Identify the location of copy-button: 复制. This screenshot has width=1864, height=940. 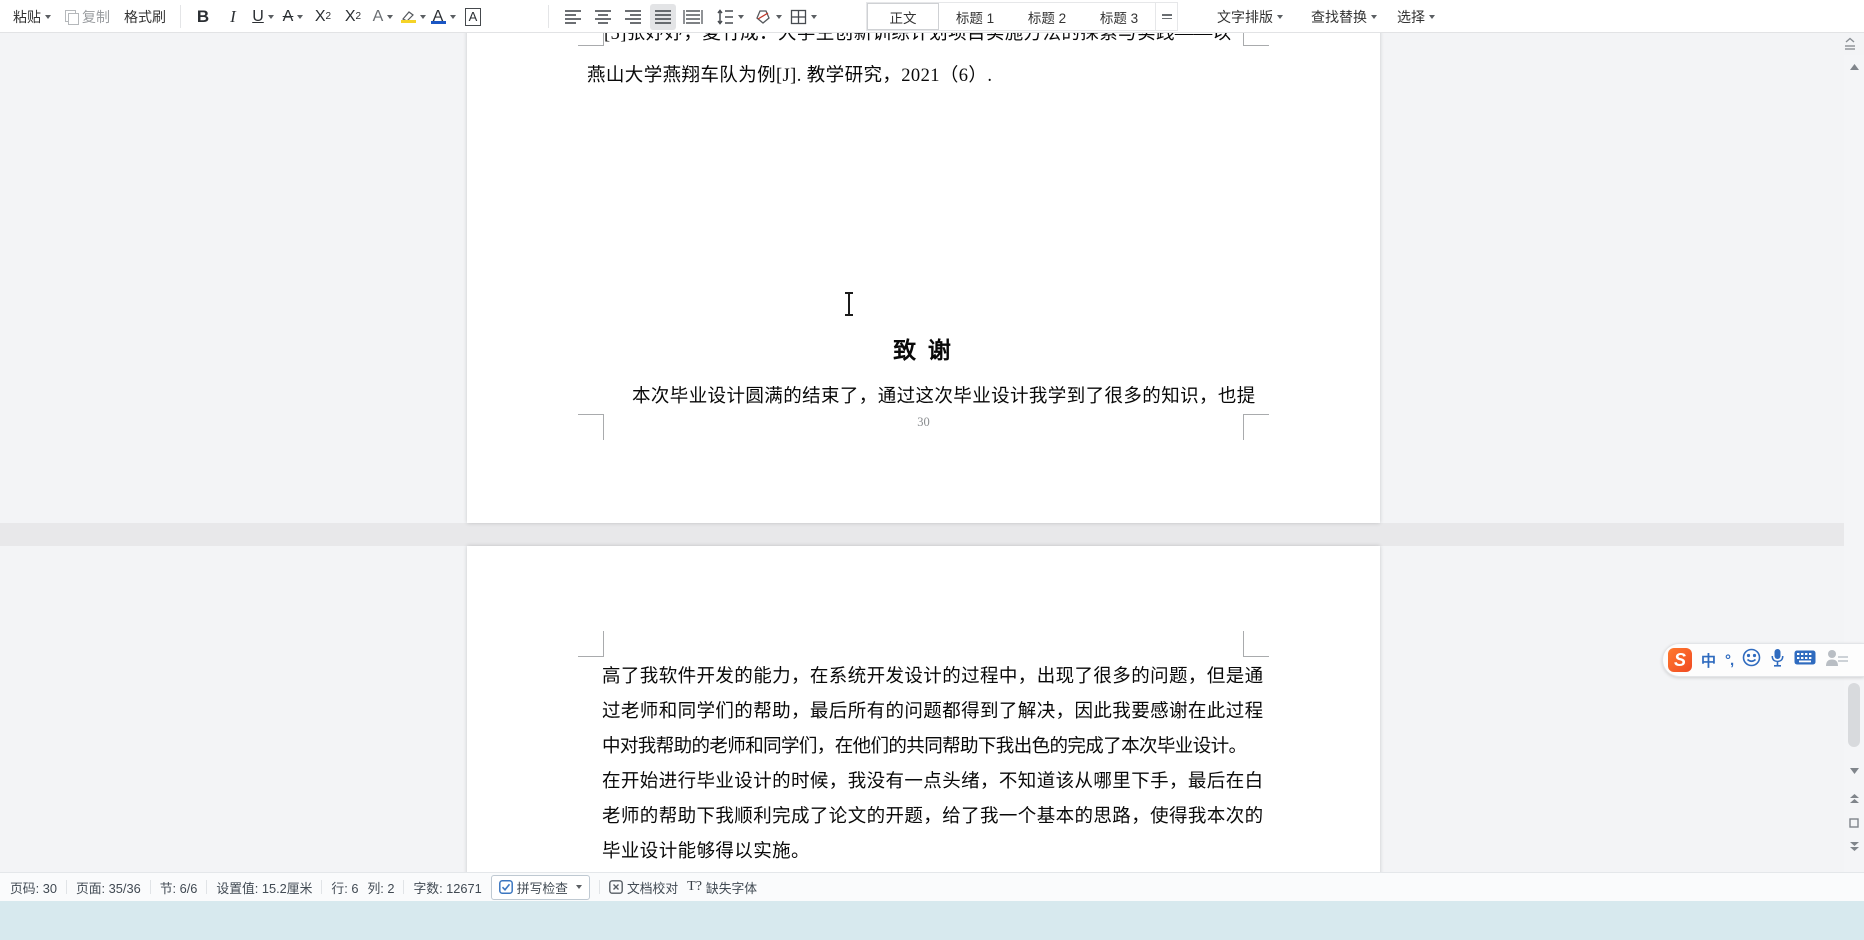
(87, 17).